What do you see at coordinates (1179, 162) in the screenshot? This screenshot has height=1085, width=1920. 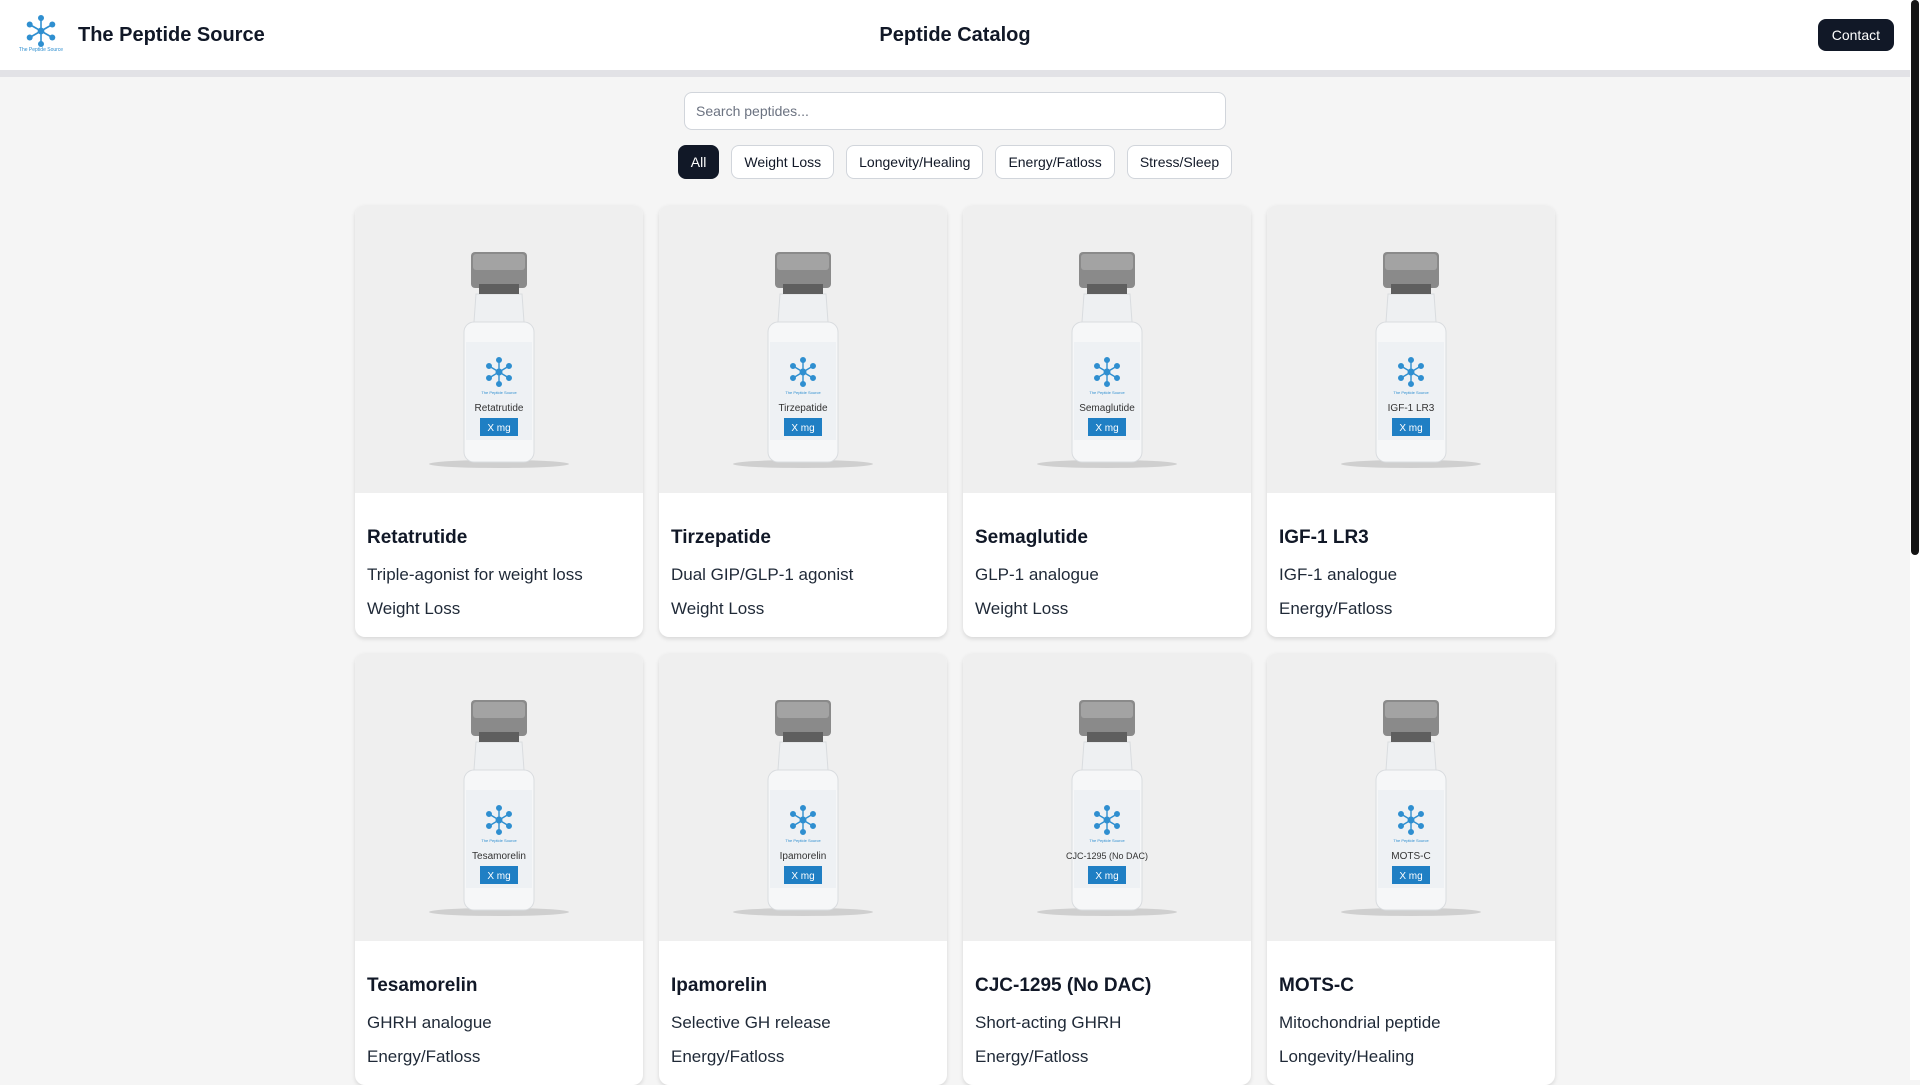 I see `filter-stress-sleep-button: Stress/Sleep` at bounding box center [1179, 162].